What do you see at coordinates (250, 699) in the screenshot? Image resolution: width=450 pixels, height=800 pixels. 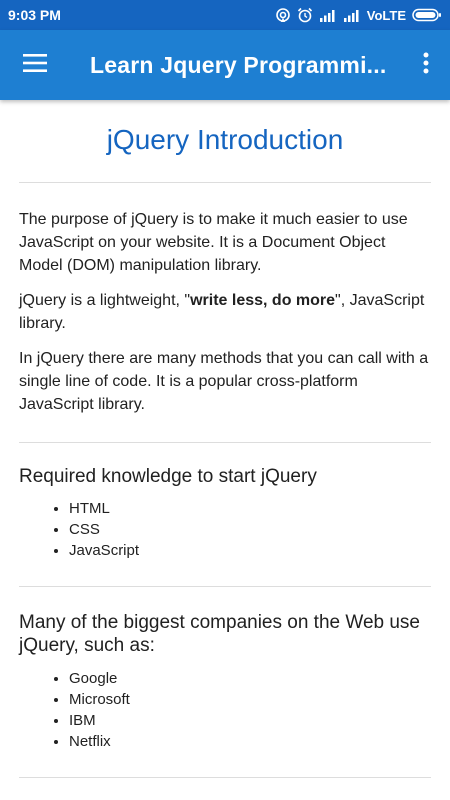 I see `list-item: Microsoft` at bounding box center [250, 699].